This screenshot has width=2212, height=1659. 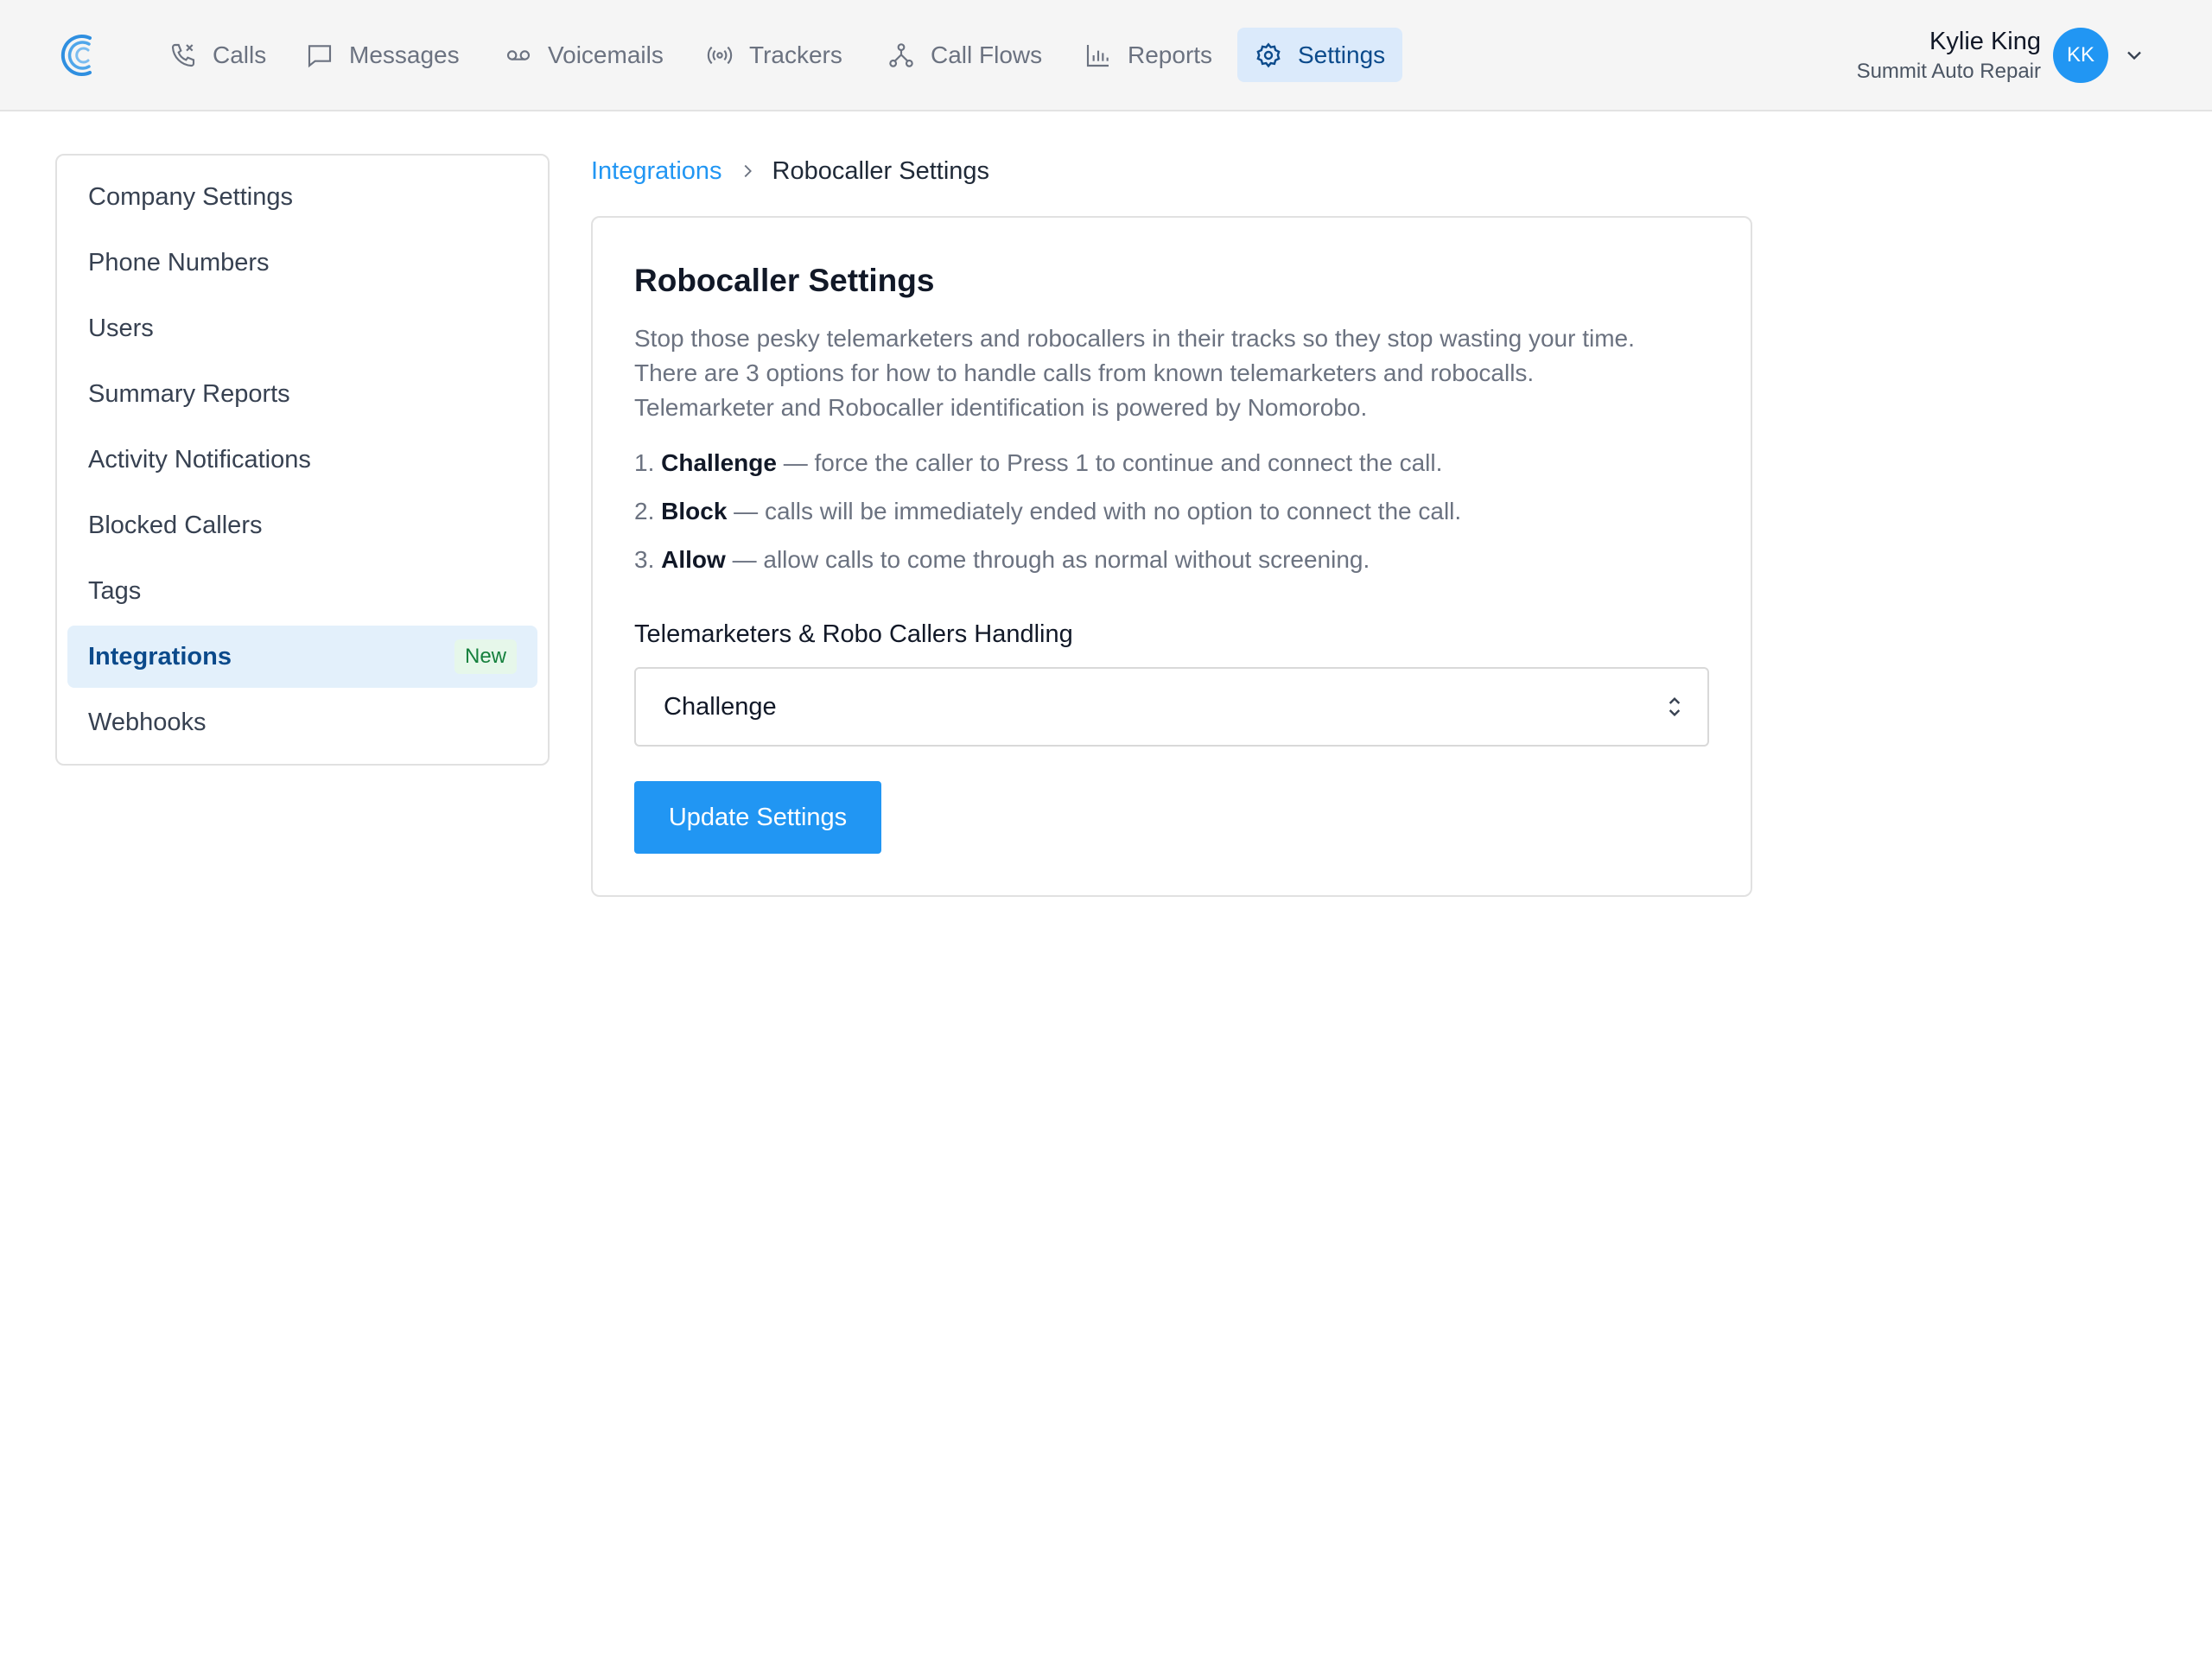 What do you see at coordinates (175, 525) in the screenshot?
I see `sidebar-item-label: Blocked Callers` at bounding box center [175, 525].